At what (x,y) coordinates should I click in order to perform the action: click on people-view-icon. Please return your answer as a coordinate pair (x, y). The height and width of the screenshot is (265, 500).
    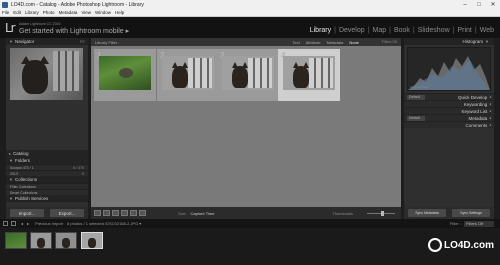
    Looking at the image, I should click on (133, 213).